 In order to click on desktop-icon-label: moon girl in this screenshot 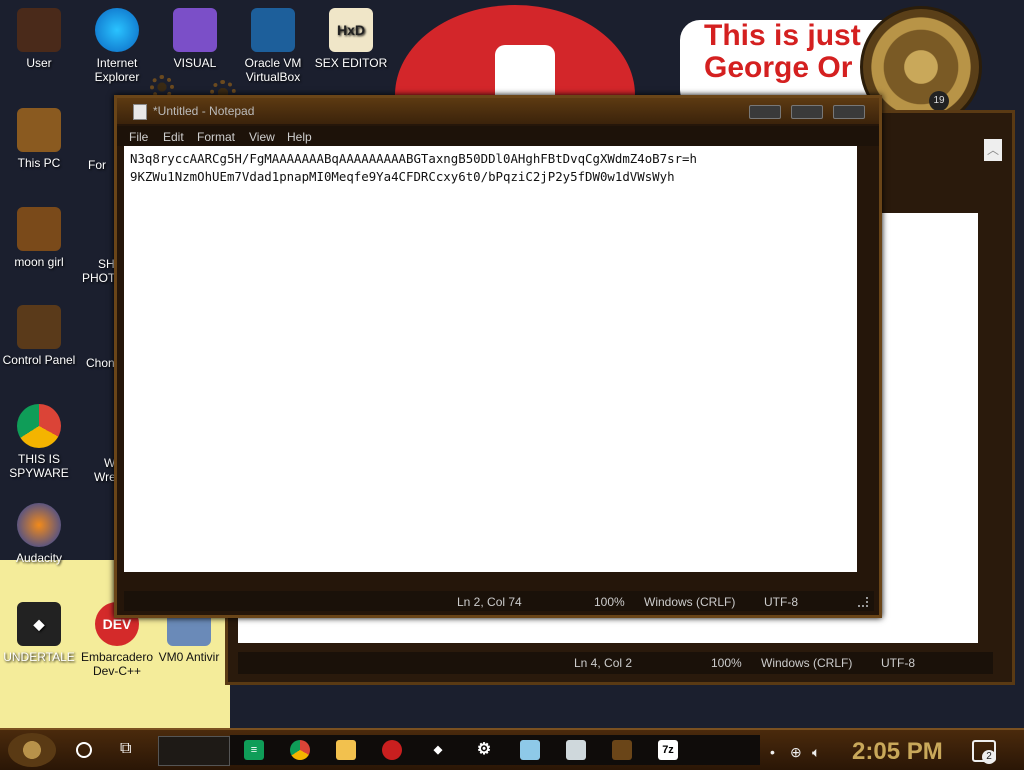, I will do `click(39, 262)`.